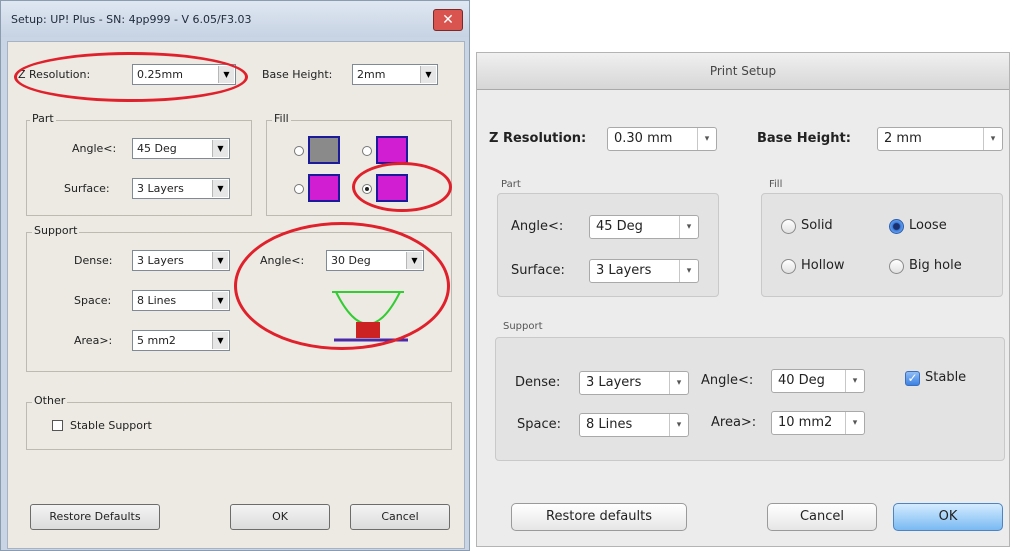 The height and width of the screenshot is (551, 1016). Describe the element at coordinates (392, 150) in the screenshot. I see `fill-loose-swatch` at that location.